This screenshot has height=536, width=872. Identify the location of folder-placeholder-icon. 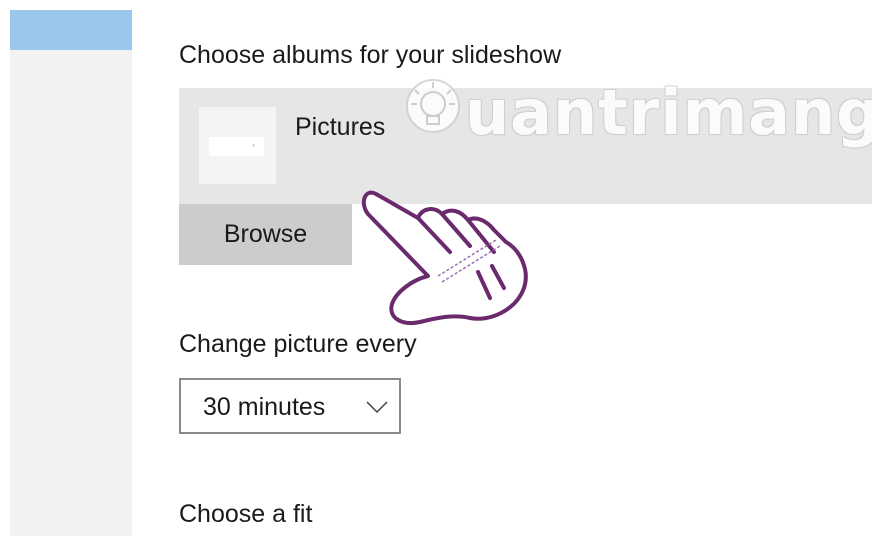
(236, 146).